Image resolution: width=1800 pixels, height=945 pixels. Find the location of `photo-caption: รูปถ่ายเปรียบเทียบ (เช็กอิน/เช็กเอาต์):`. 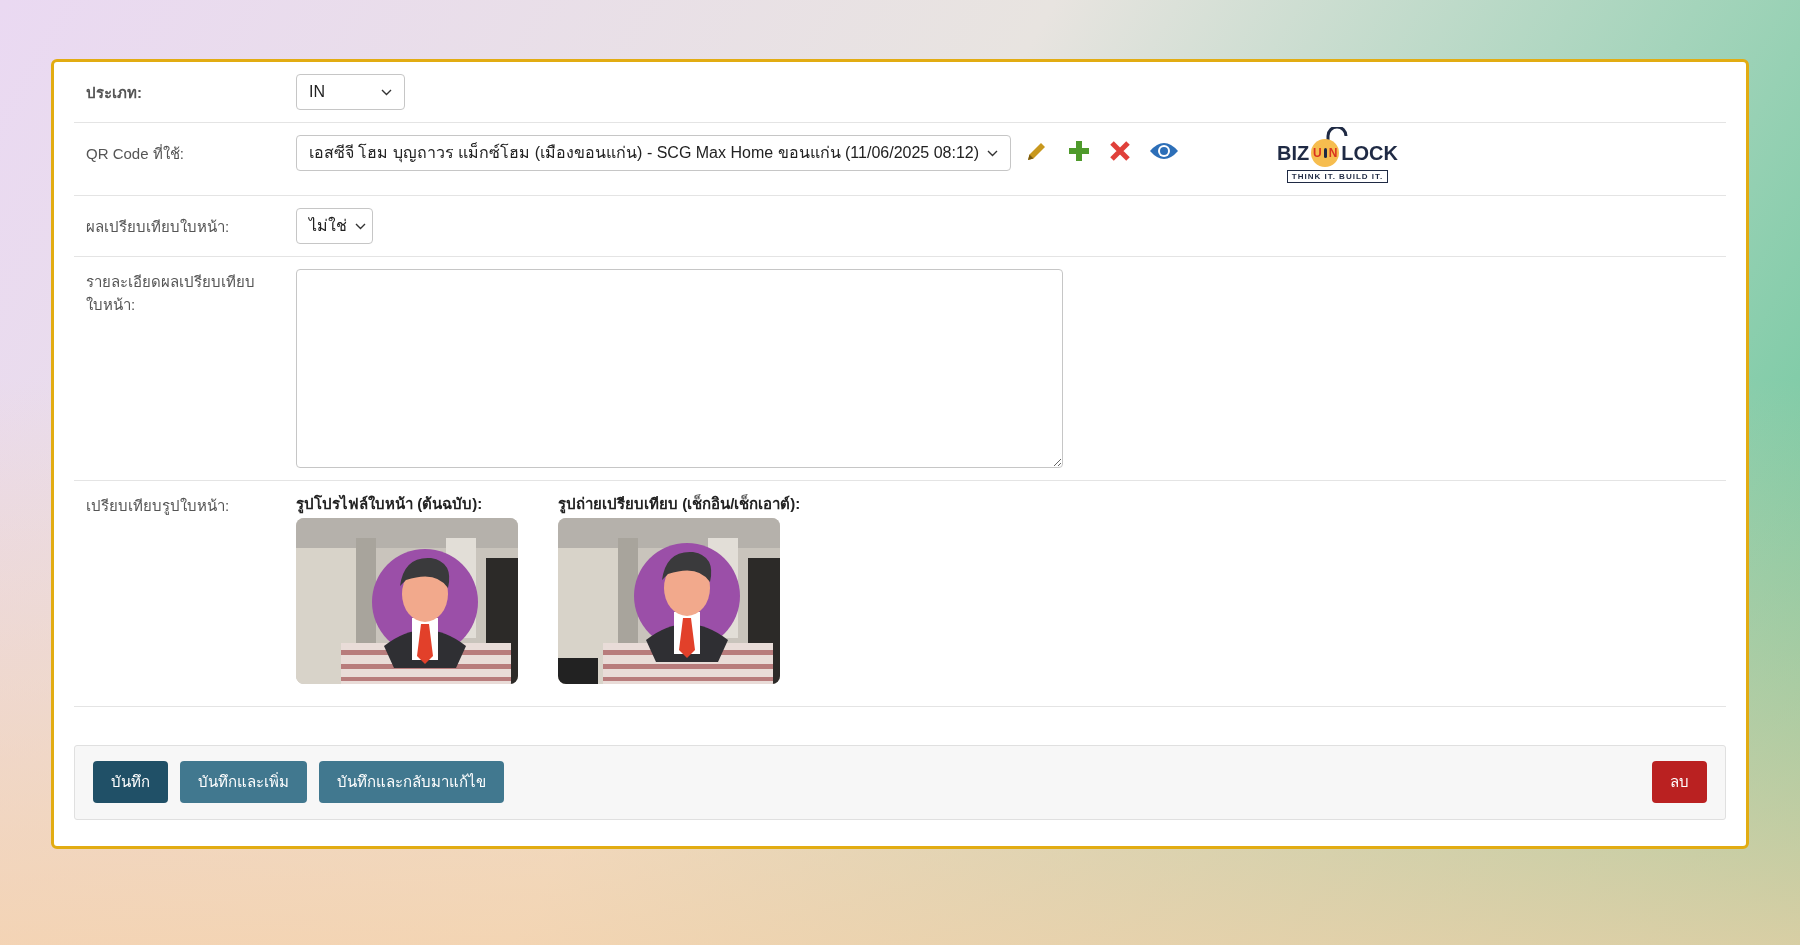

photo-caption: รูปถ่ายเปรียบเทียบ (เช็กอิน/เช็กเอาต์): is located at coordinates (679, 504).